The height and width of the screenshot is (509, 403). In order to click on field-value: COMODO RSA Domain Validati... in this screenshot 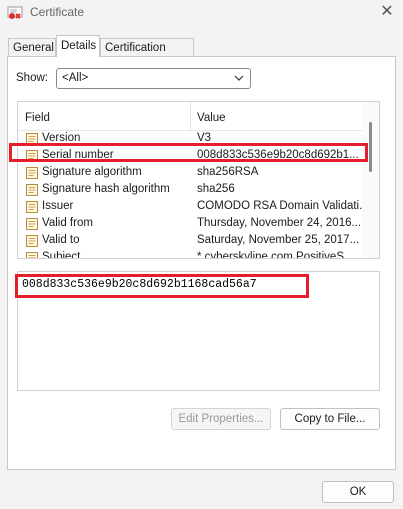, I will do `click(283, 206)`.